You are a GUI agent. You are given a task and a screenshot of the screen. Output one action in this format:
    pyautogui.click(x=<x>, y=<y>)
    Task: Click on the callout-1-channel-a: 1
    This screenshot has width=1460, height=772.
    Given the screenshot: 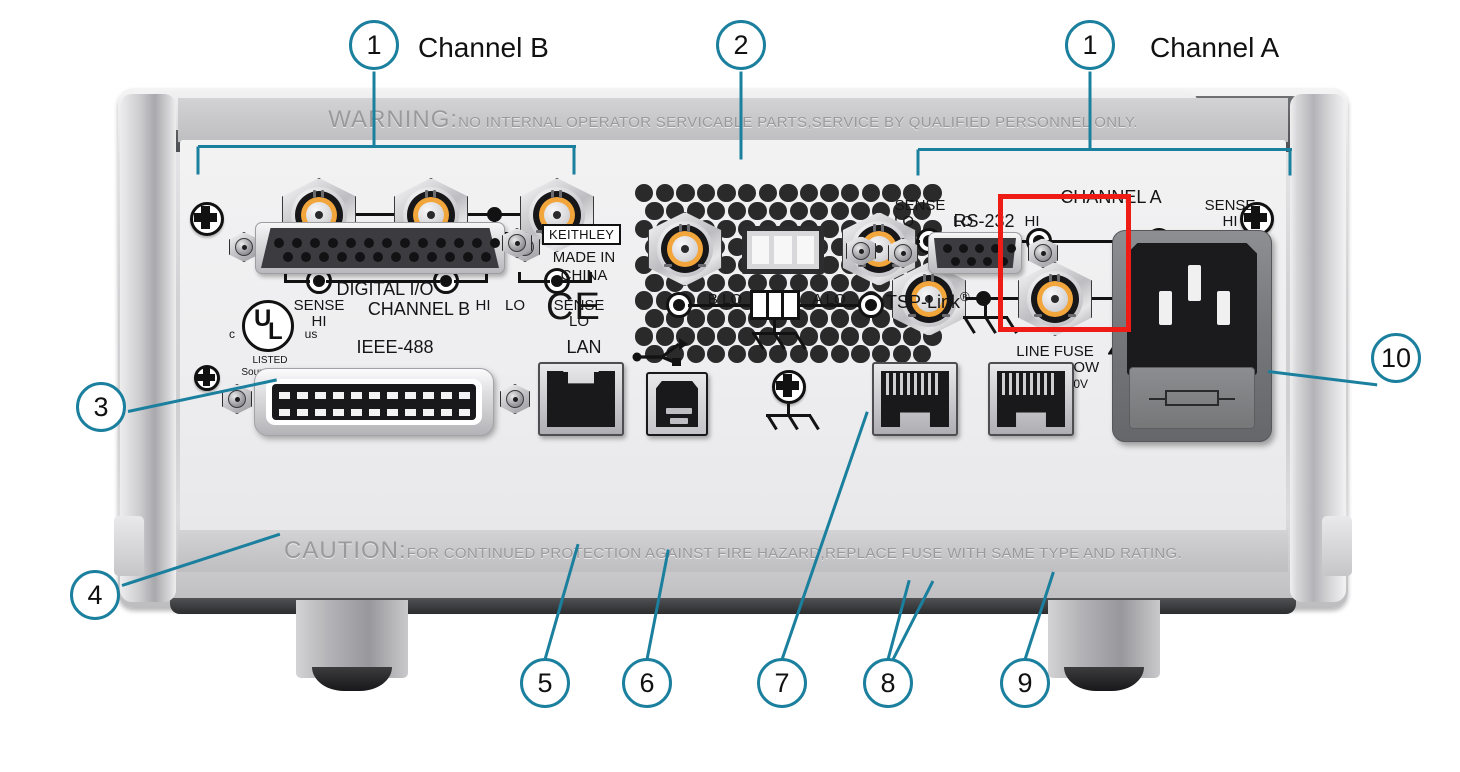 What is the action you would take?
    pyautogui.click(x=1090, y=45)
    